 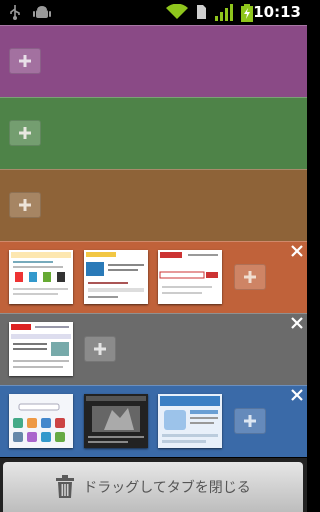 What do you see at coordinates (153, 205) in the screenshot?
I see `tab-group-brown` at bounding box center [153, 205].